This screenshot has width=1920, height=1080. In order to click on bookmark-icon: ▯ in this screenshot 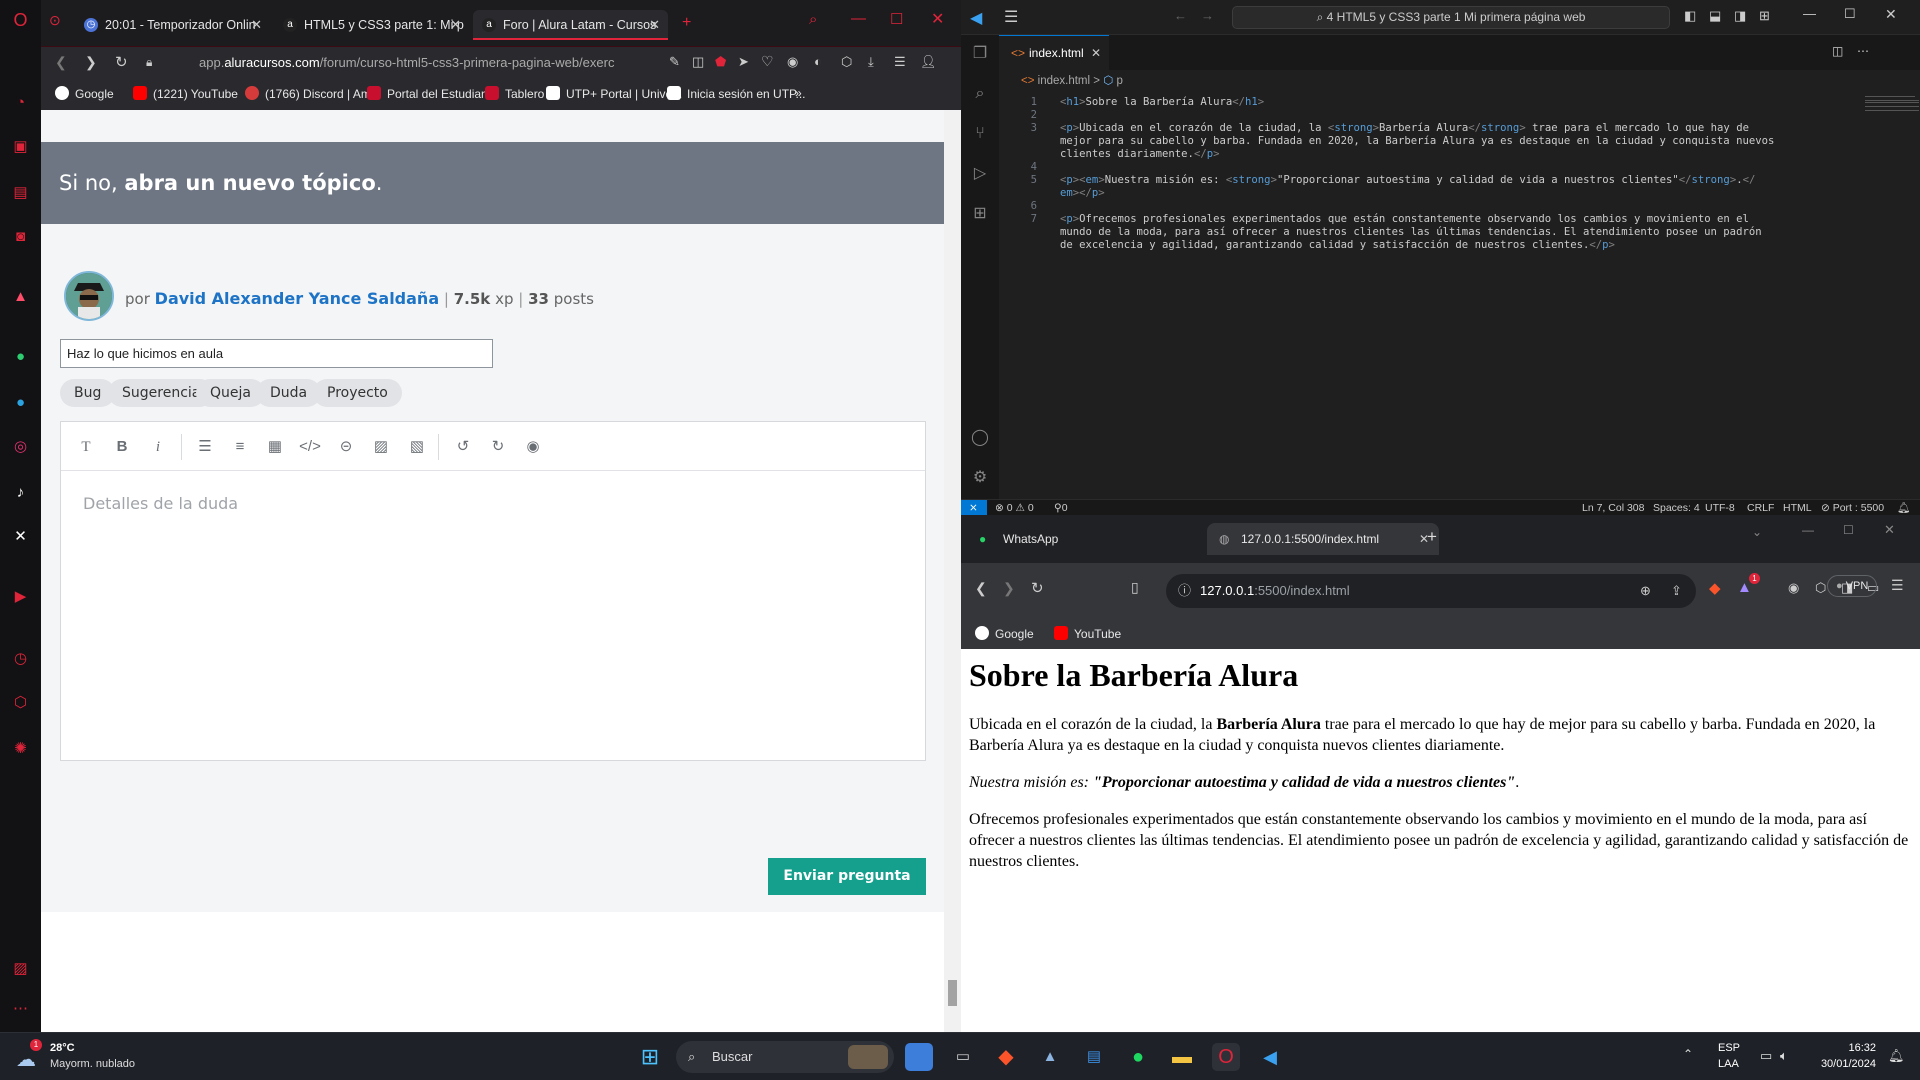, I will do `click(1135, 587)`.